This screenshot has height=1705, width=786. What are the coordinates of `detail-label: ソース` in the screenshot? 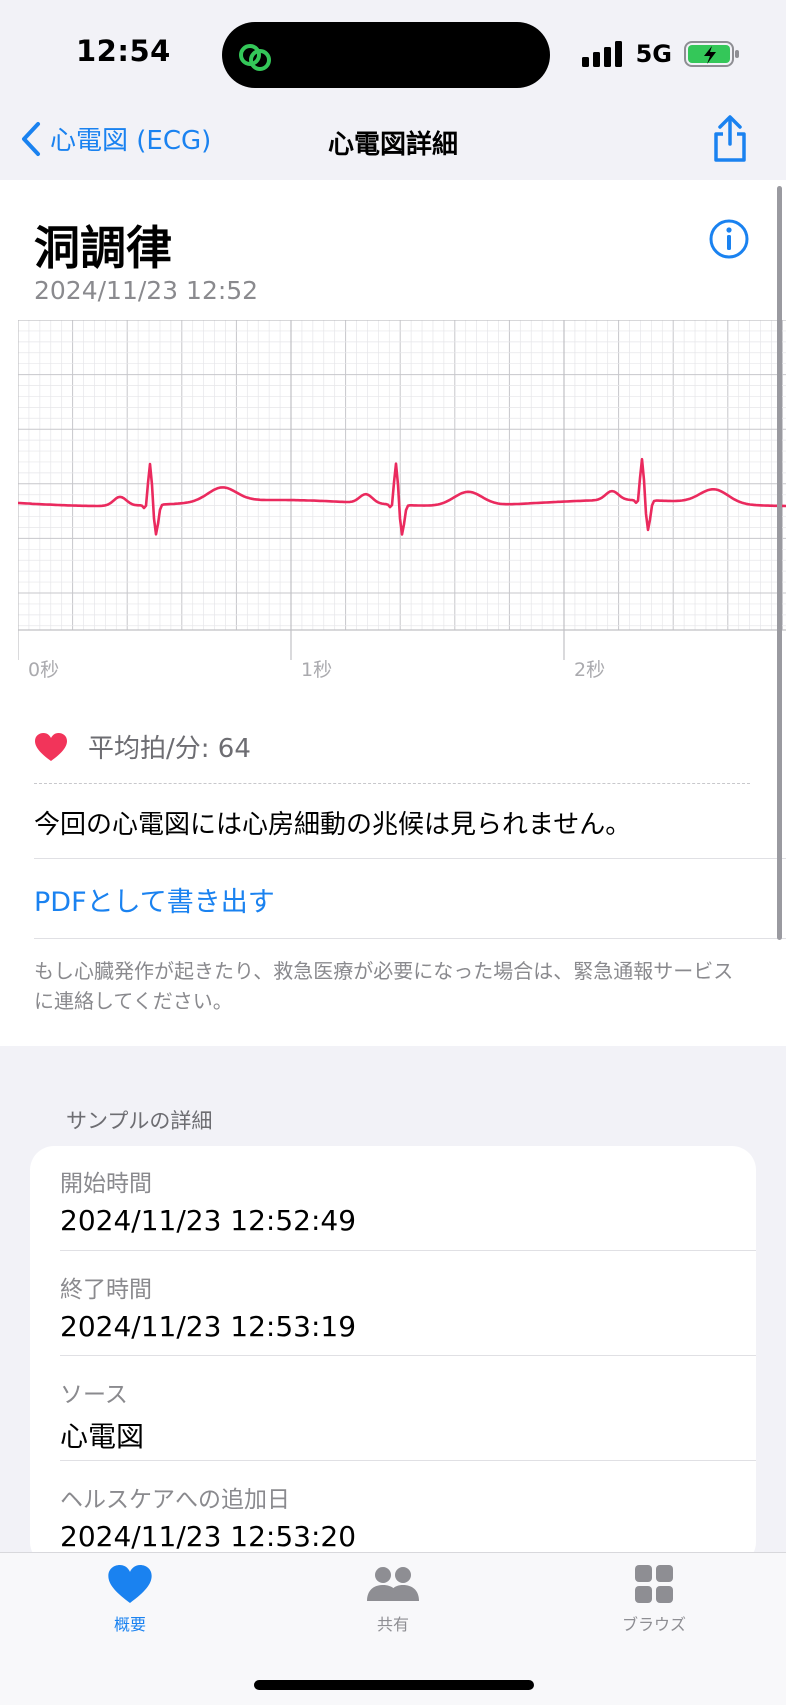 It's located at (94, 1395).